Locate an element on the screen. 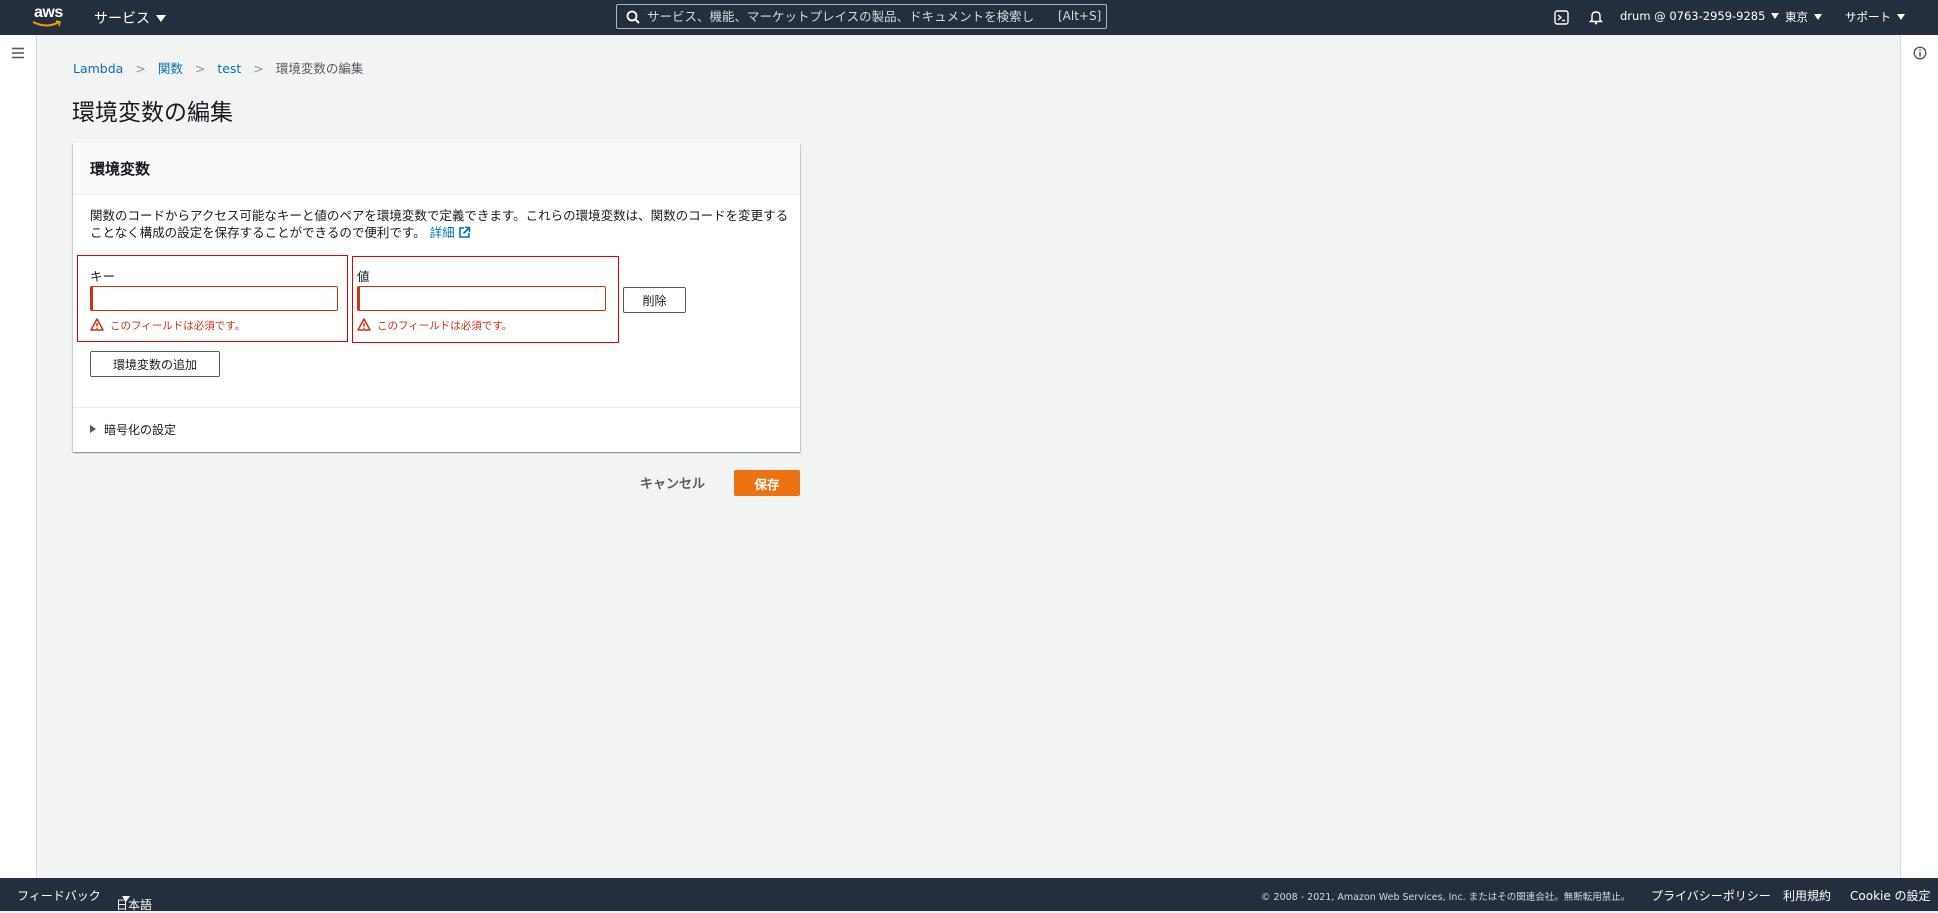 This screenshot has height=913, width=1938. search-box: [Alt+S] is located at coordinates (861, 16).